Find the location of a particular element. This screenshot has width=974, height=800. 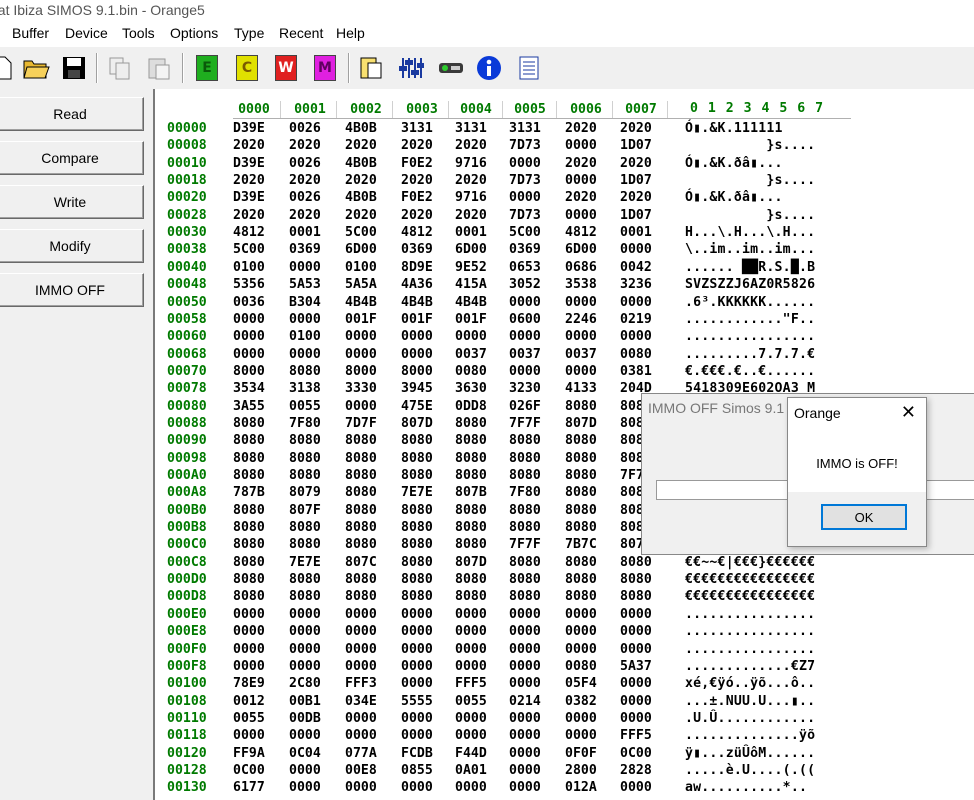

hex-cell: 7D73 is located at coordinates (525, 180).